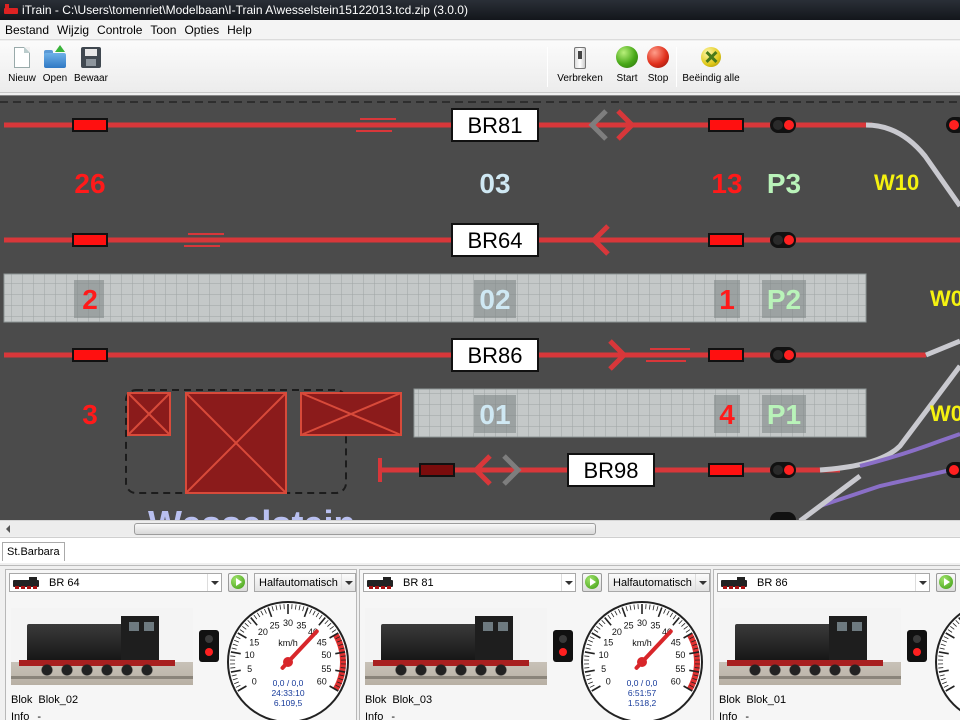 Image resolution: width=960 pixels, height=720 pixels. I want to click on train-label-br81: BR81, so click(495, 125).